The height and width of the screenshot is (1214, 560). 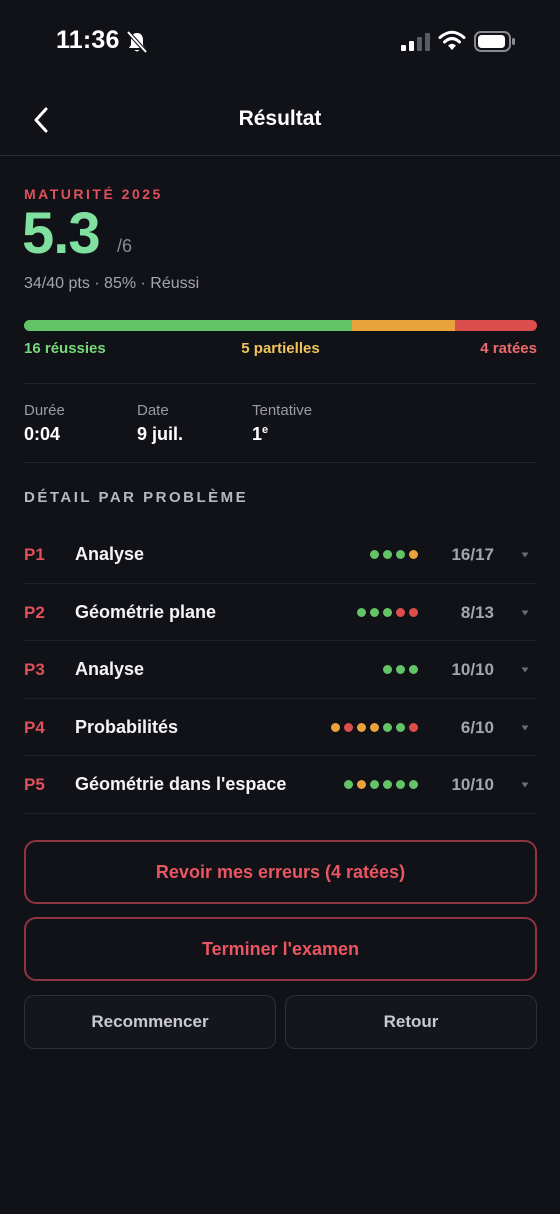 I want to click on partial-count-label: 5 partielles, so click(x=280, y=348).